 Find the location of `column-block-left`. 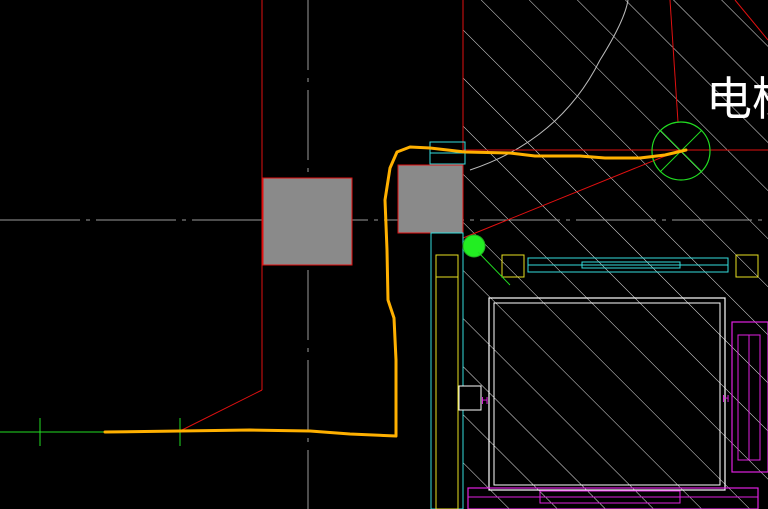

column-block-left is located at coordinates (307, 221).